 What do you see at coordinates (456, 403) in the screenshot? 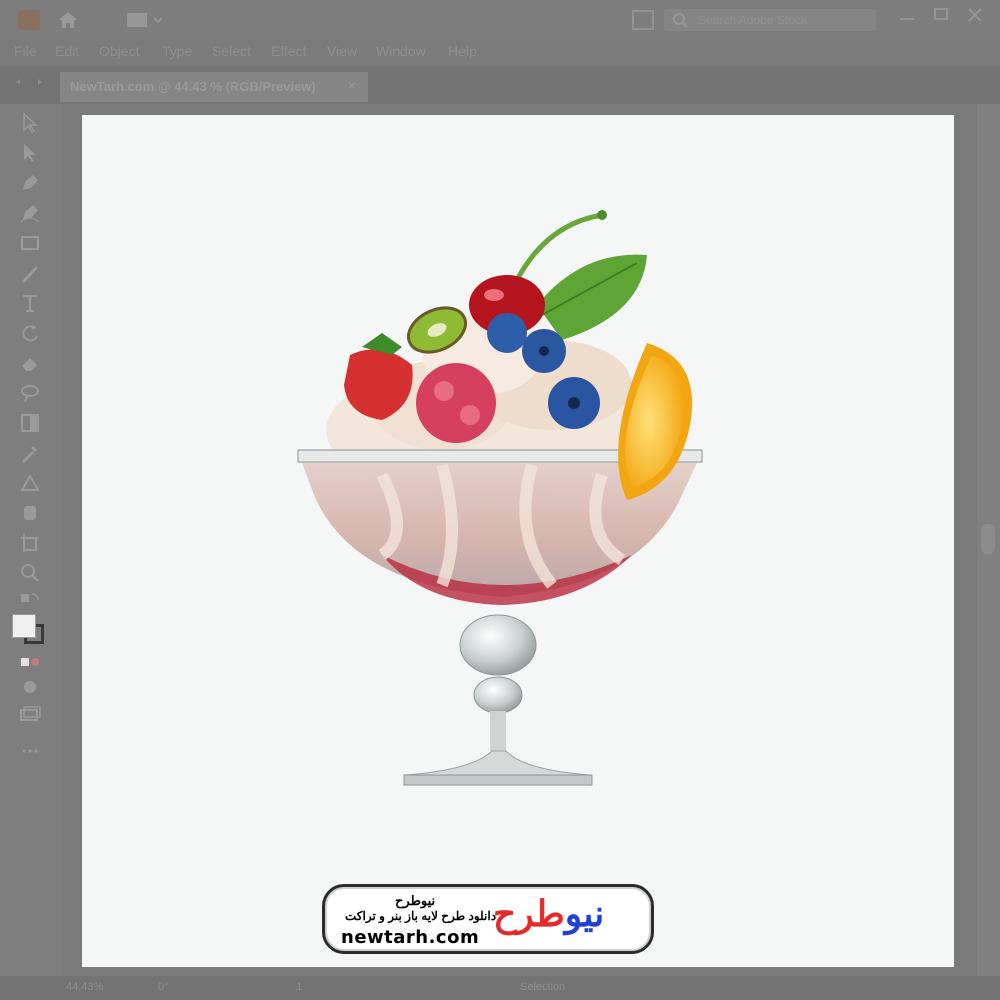
I see `raspberry` at bounding box center [456, 403].